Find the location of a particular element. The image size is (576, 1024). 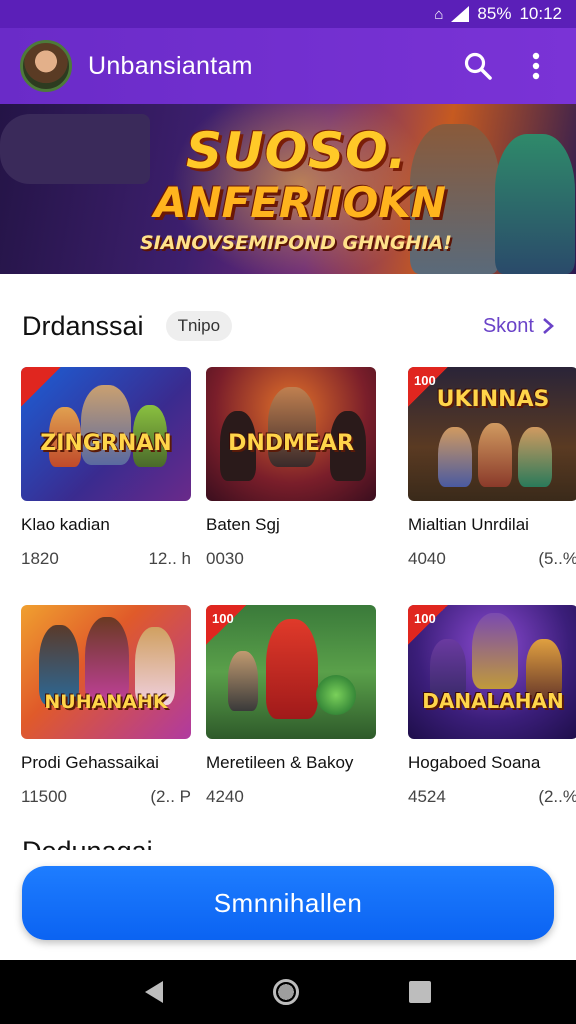

banner-hero-knight is located at coordinates (535, 204).